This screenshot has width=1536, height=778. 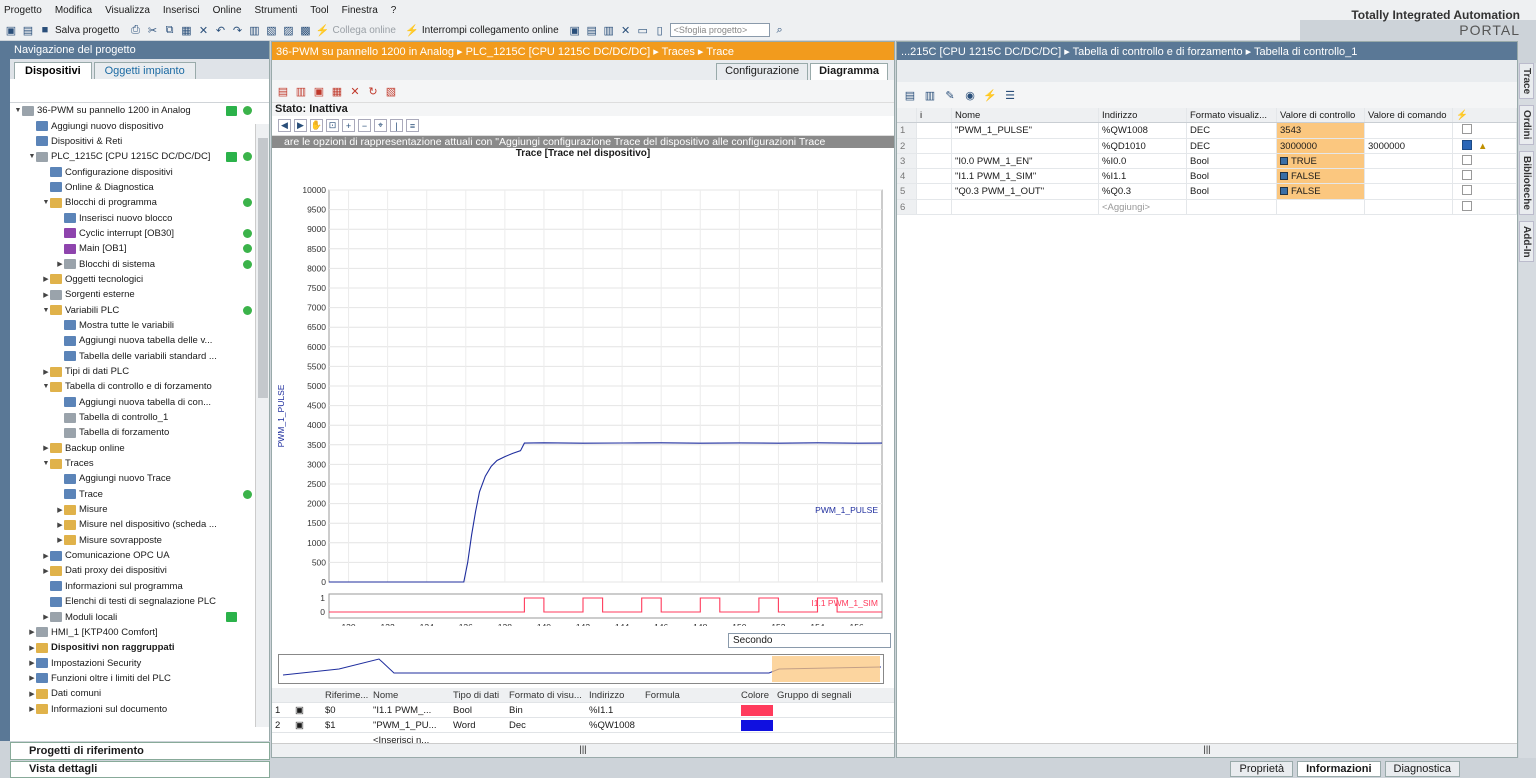 I want to click on watch-row: 5 "Q0.3 PWM_1_OUT" %Q0.3 Bool FALSE, so click(x=1207, y=192).